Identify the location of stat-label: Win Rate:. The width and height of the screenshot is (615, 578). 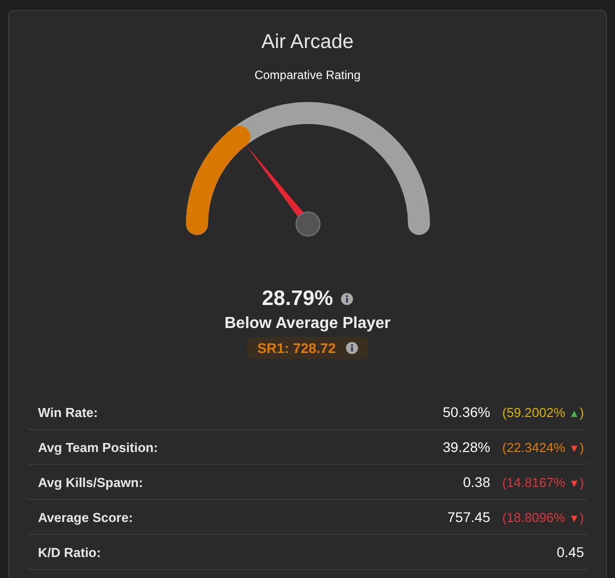
(68, 412).